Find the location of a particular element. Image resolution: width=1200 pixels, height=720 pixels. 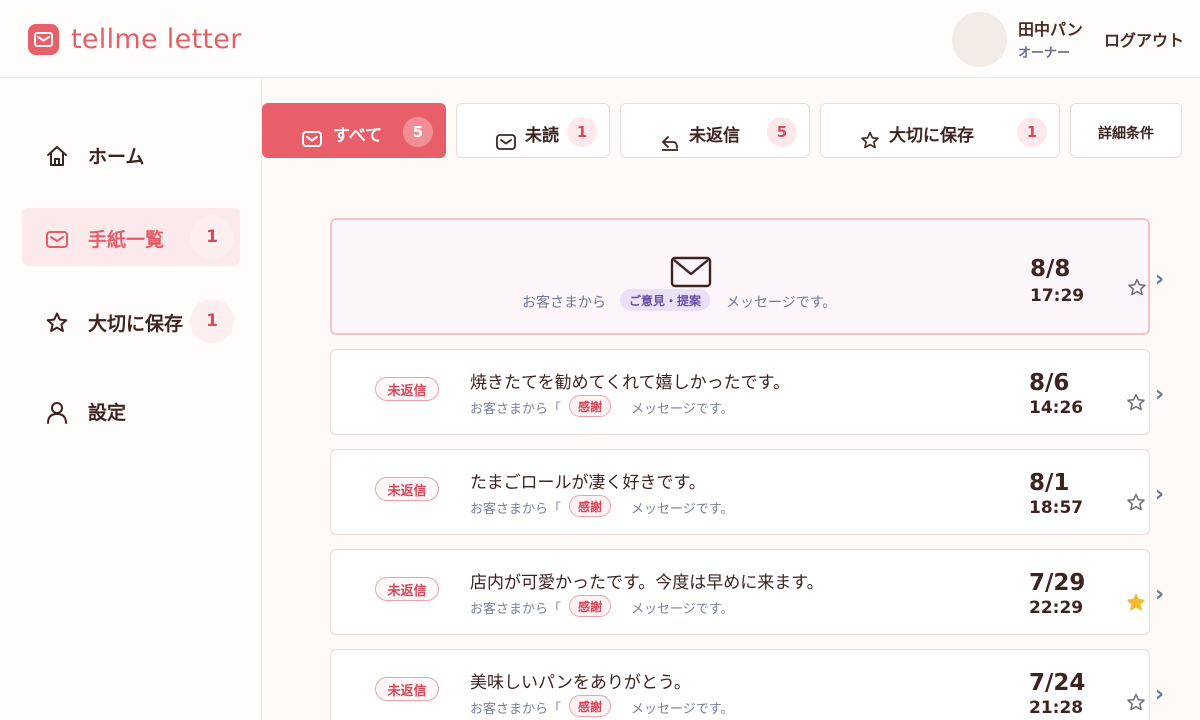

letter-time: 18:57 is located at coordinates (1056, 508).